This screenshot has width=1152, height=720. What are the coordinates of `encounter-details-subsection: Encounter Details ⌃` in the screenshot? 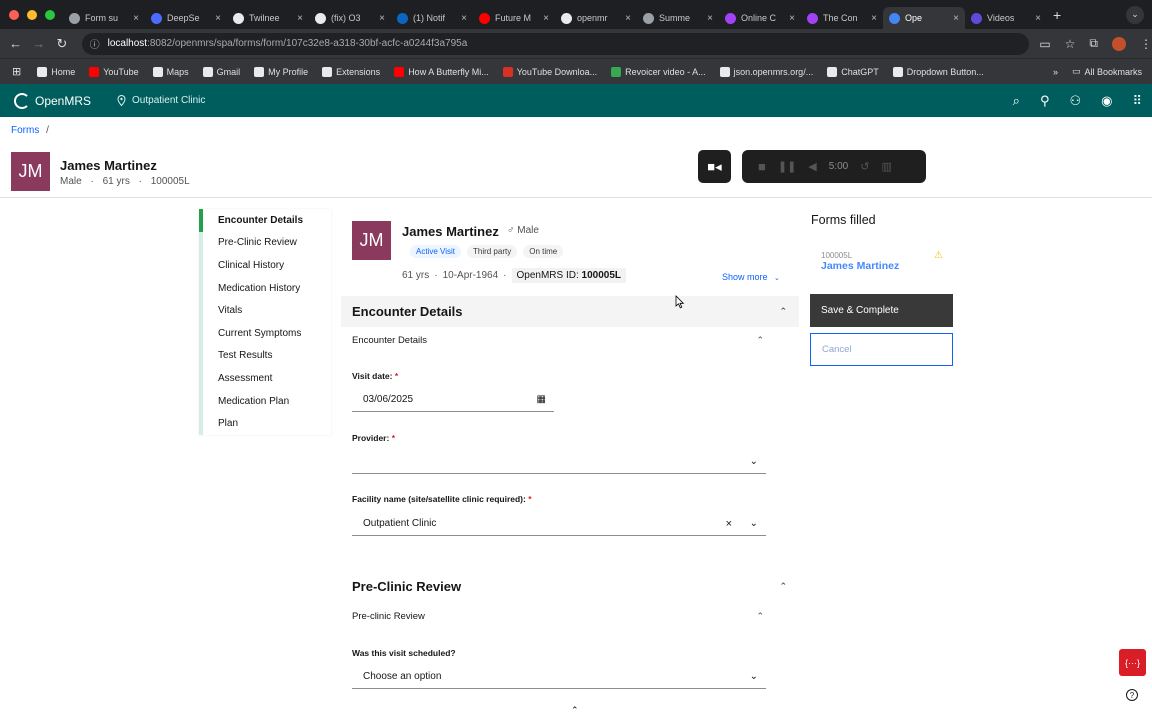 It's located at (559, 340).